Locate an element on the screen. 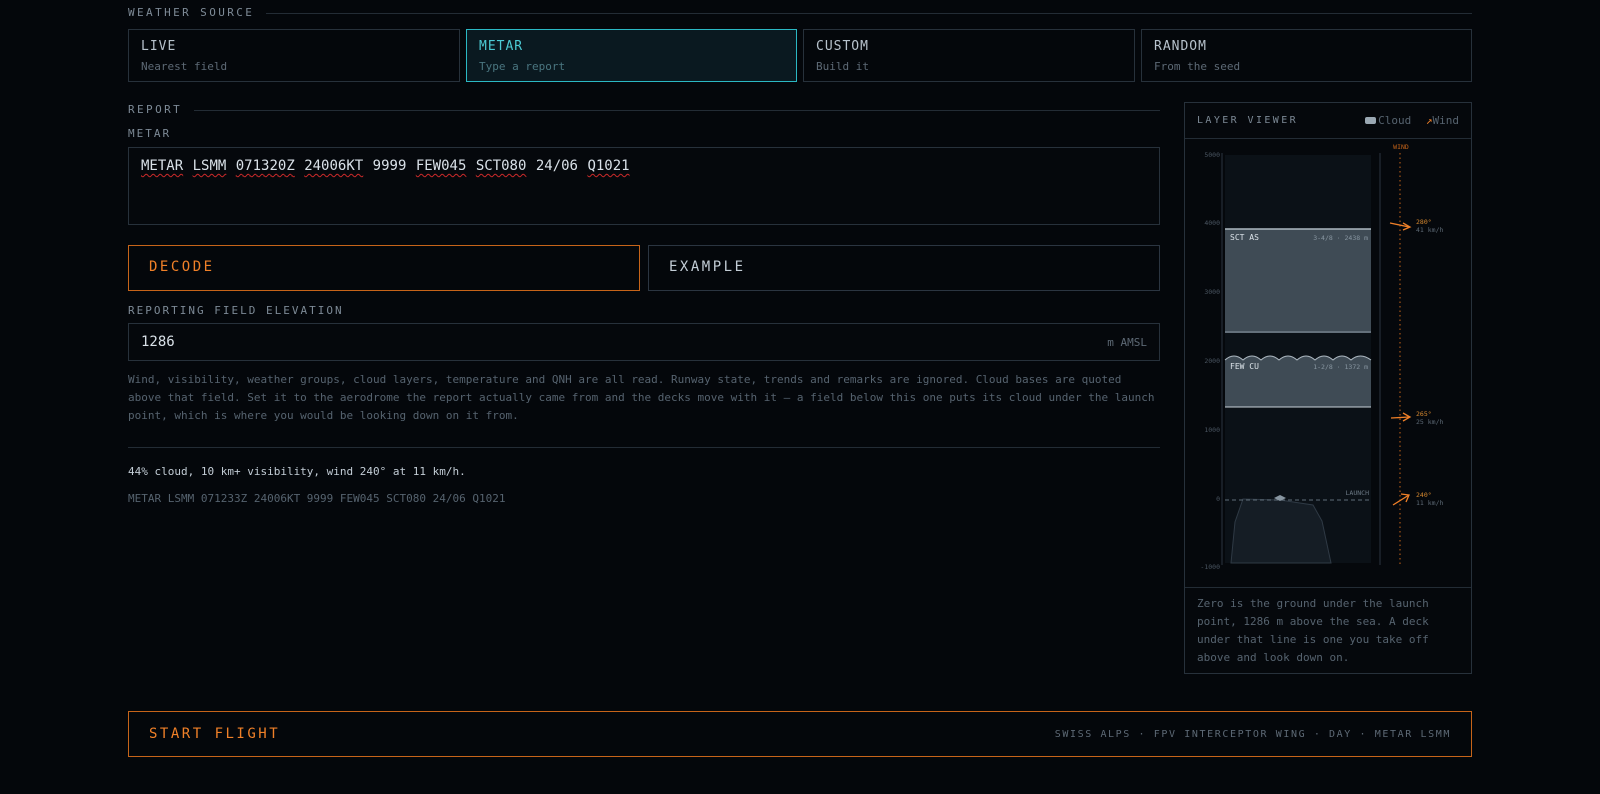 Image resolution: width=1600 pixels, height=794 pixels. metar-token: 24006KT is located at coordinates (334, 166).